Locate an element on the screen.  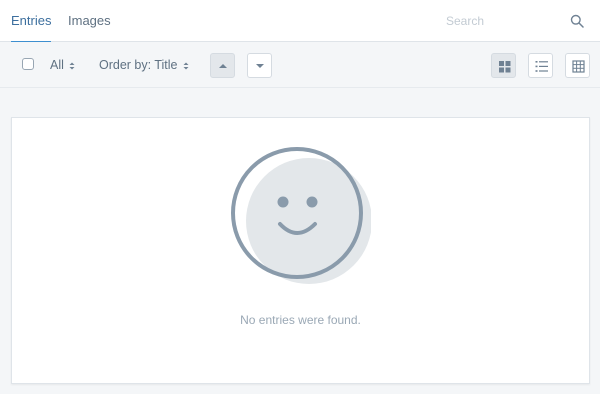
table-view-button is located at coordinates (577, 65).